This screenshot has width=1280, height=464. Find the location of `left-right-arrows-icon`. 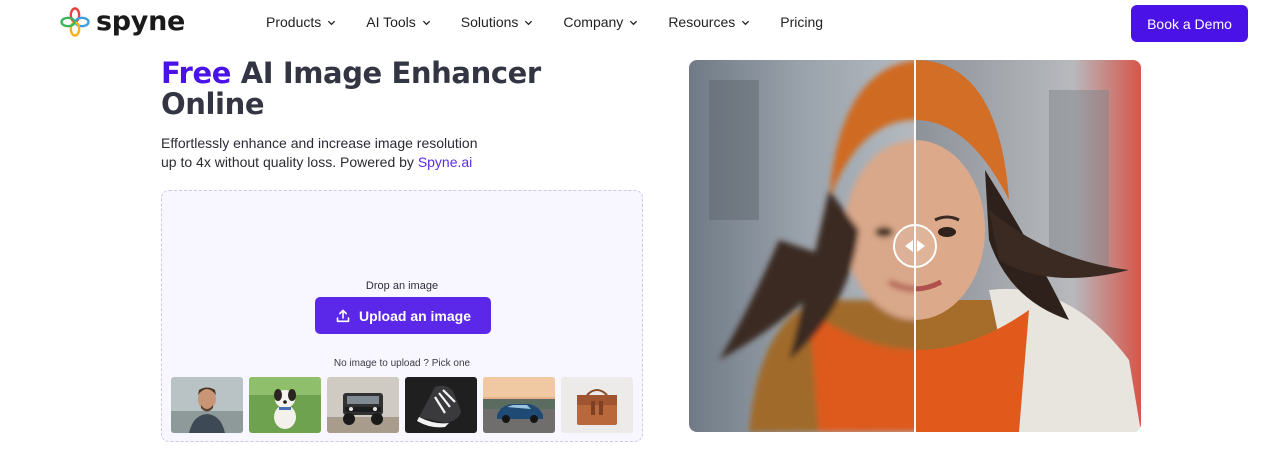

left-right-arrows-icon is located at coordinates (915, 246).